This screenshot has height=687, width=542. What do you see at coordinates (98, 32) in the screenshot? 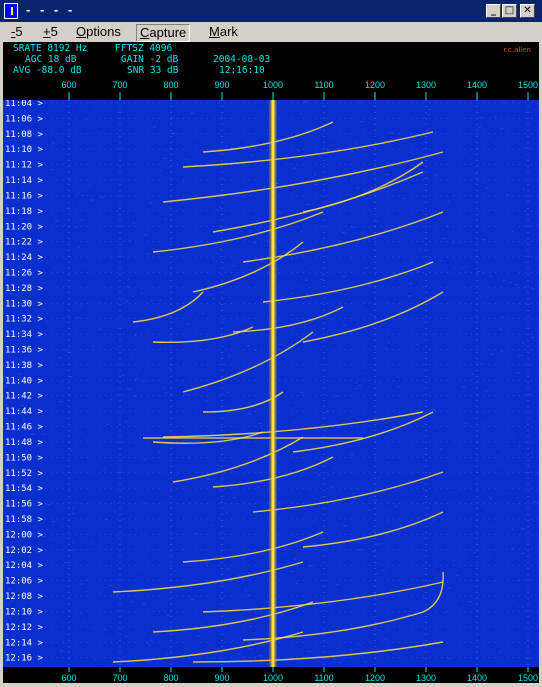
I see `menu-options: Options` at bounding box center [98, 32].